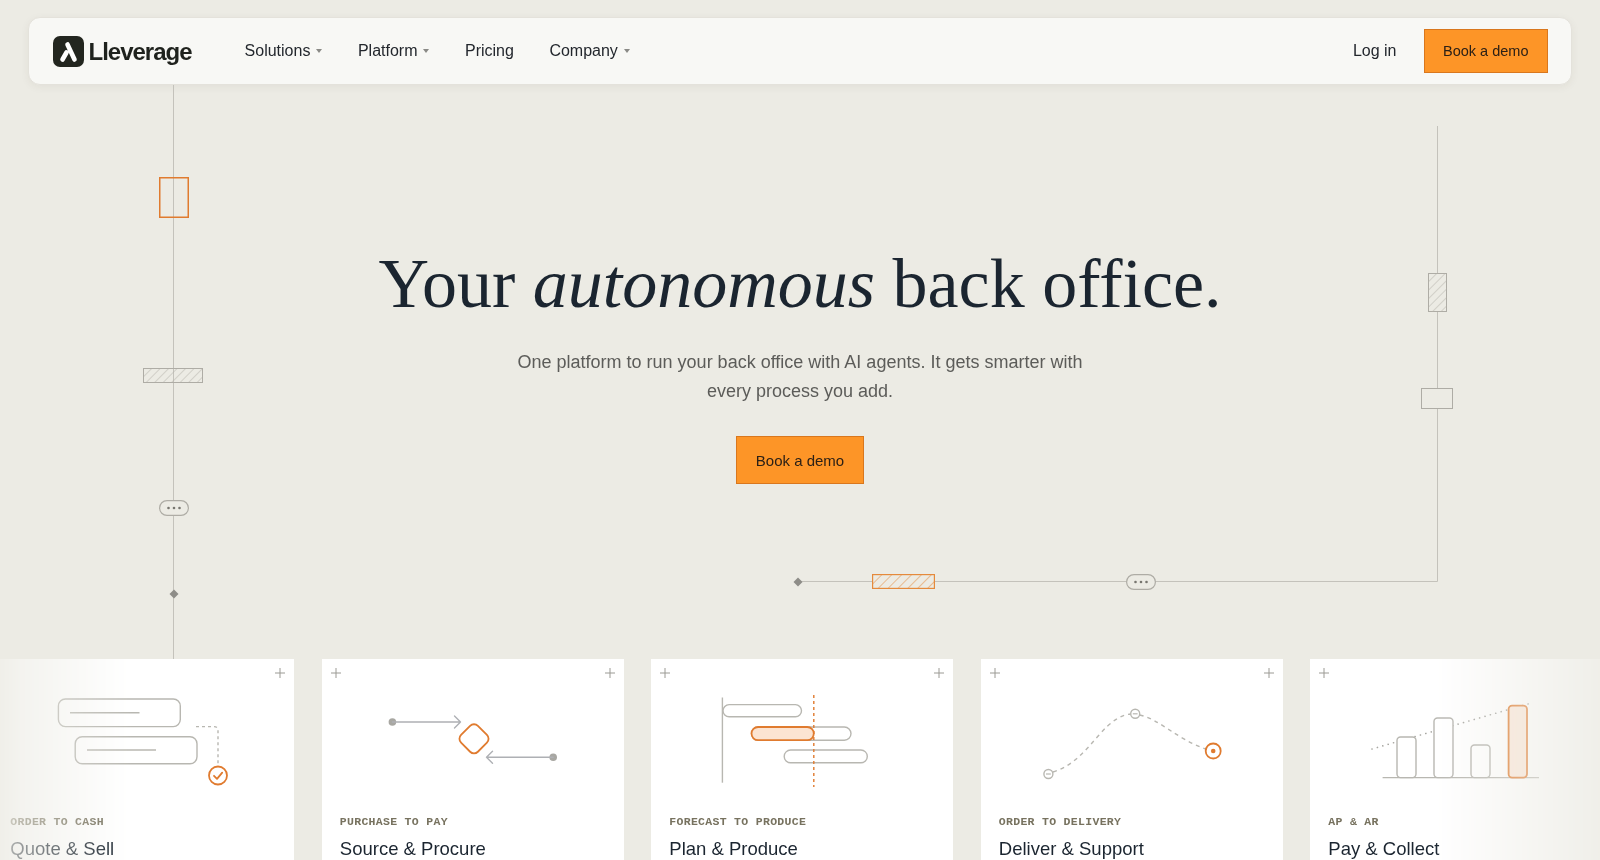  Describe the element at coordinates (1060, 822) in the screenshot. I see `category-label: ORDER TO DELIVERY` at that location.